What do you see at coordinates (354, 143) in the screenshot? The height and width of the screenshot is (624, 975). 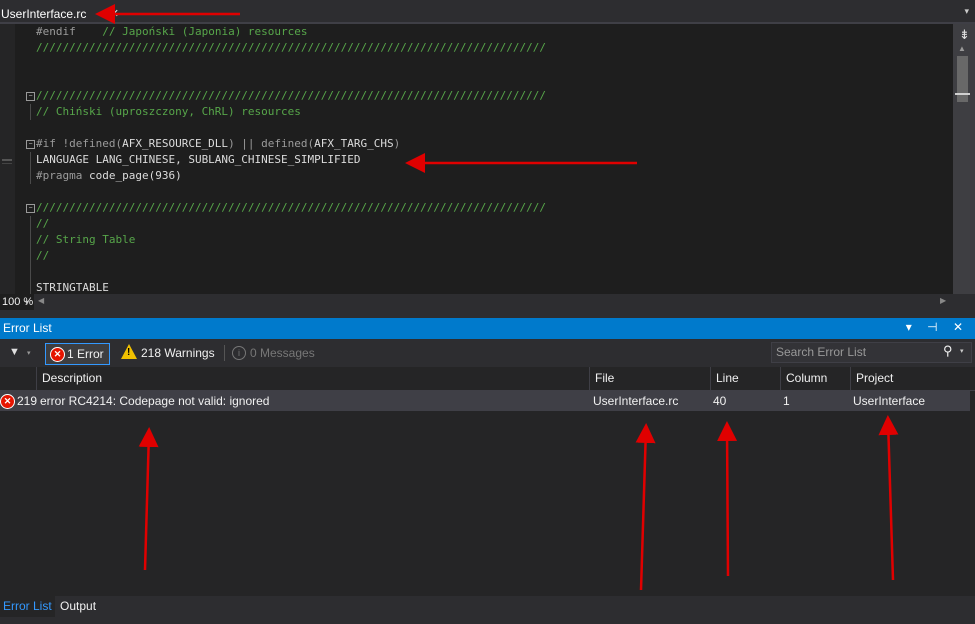 I see `code-token: AFX_TARG_CHS` at bounding box center [354, 143].